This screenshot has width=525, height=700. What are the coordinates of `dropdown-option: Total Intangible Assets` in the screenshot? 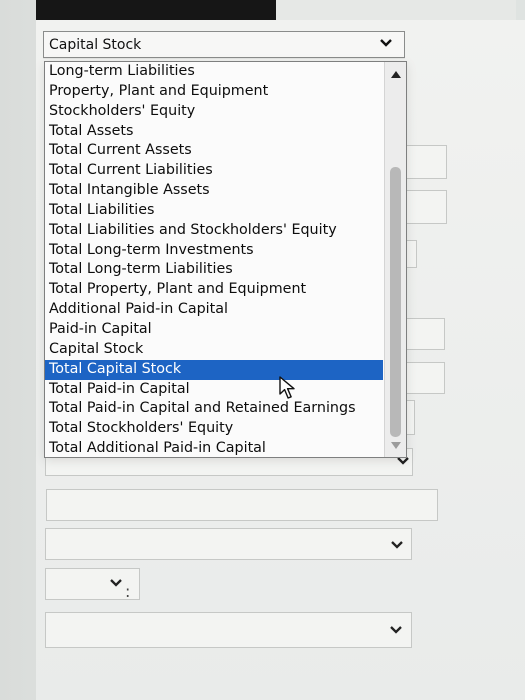 It's located at (214, 191).